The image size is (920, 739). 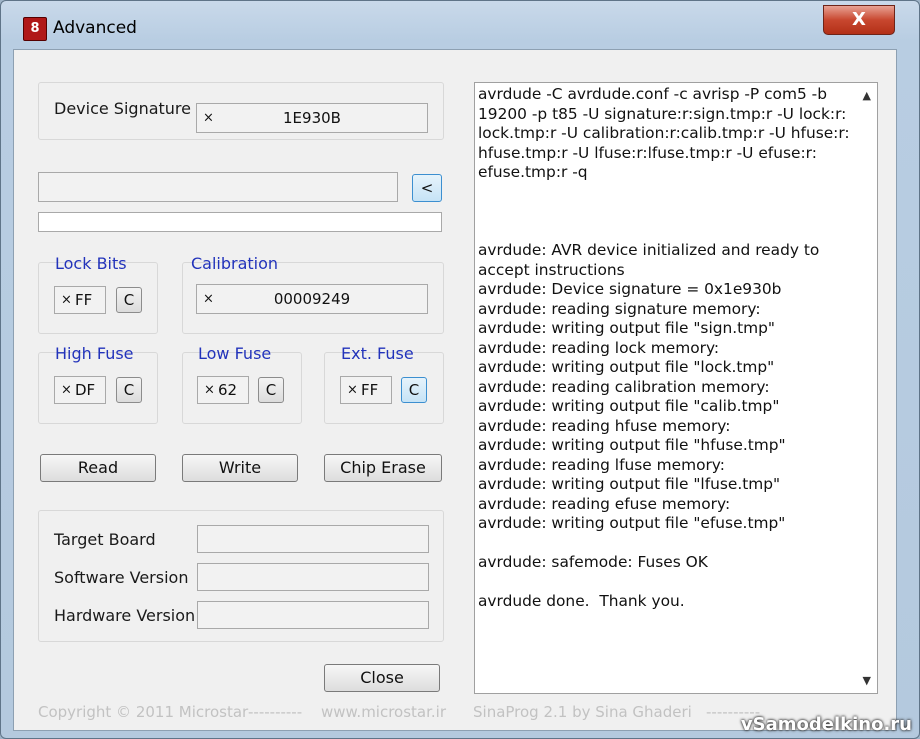 I want to click on lock-bits-field: × FF, so click(x=80, y=300).